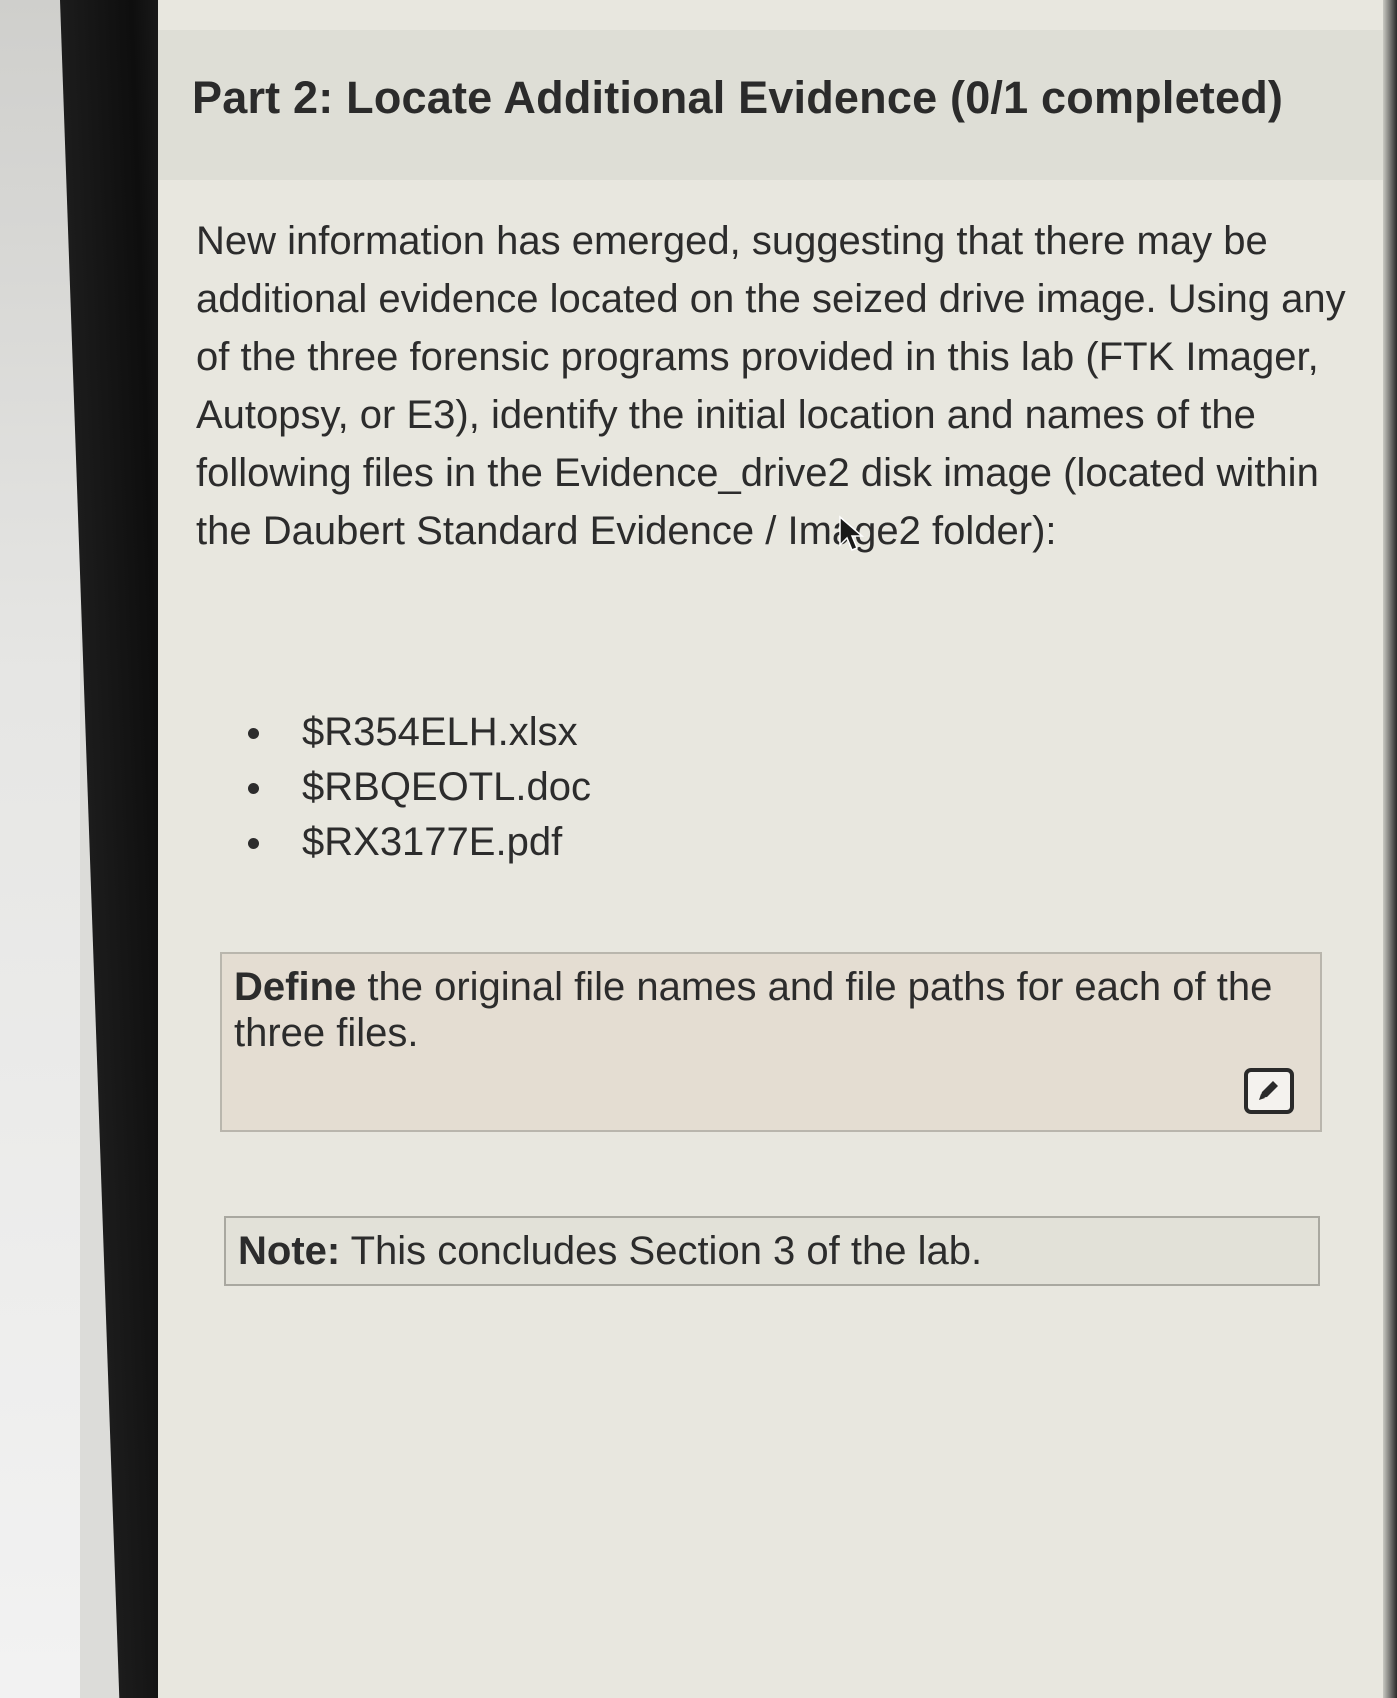  I want to click on note-lead: Note:, so click(289, 1251).